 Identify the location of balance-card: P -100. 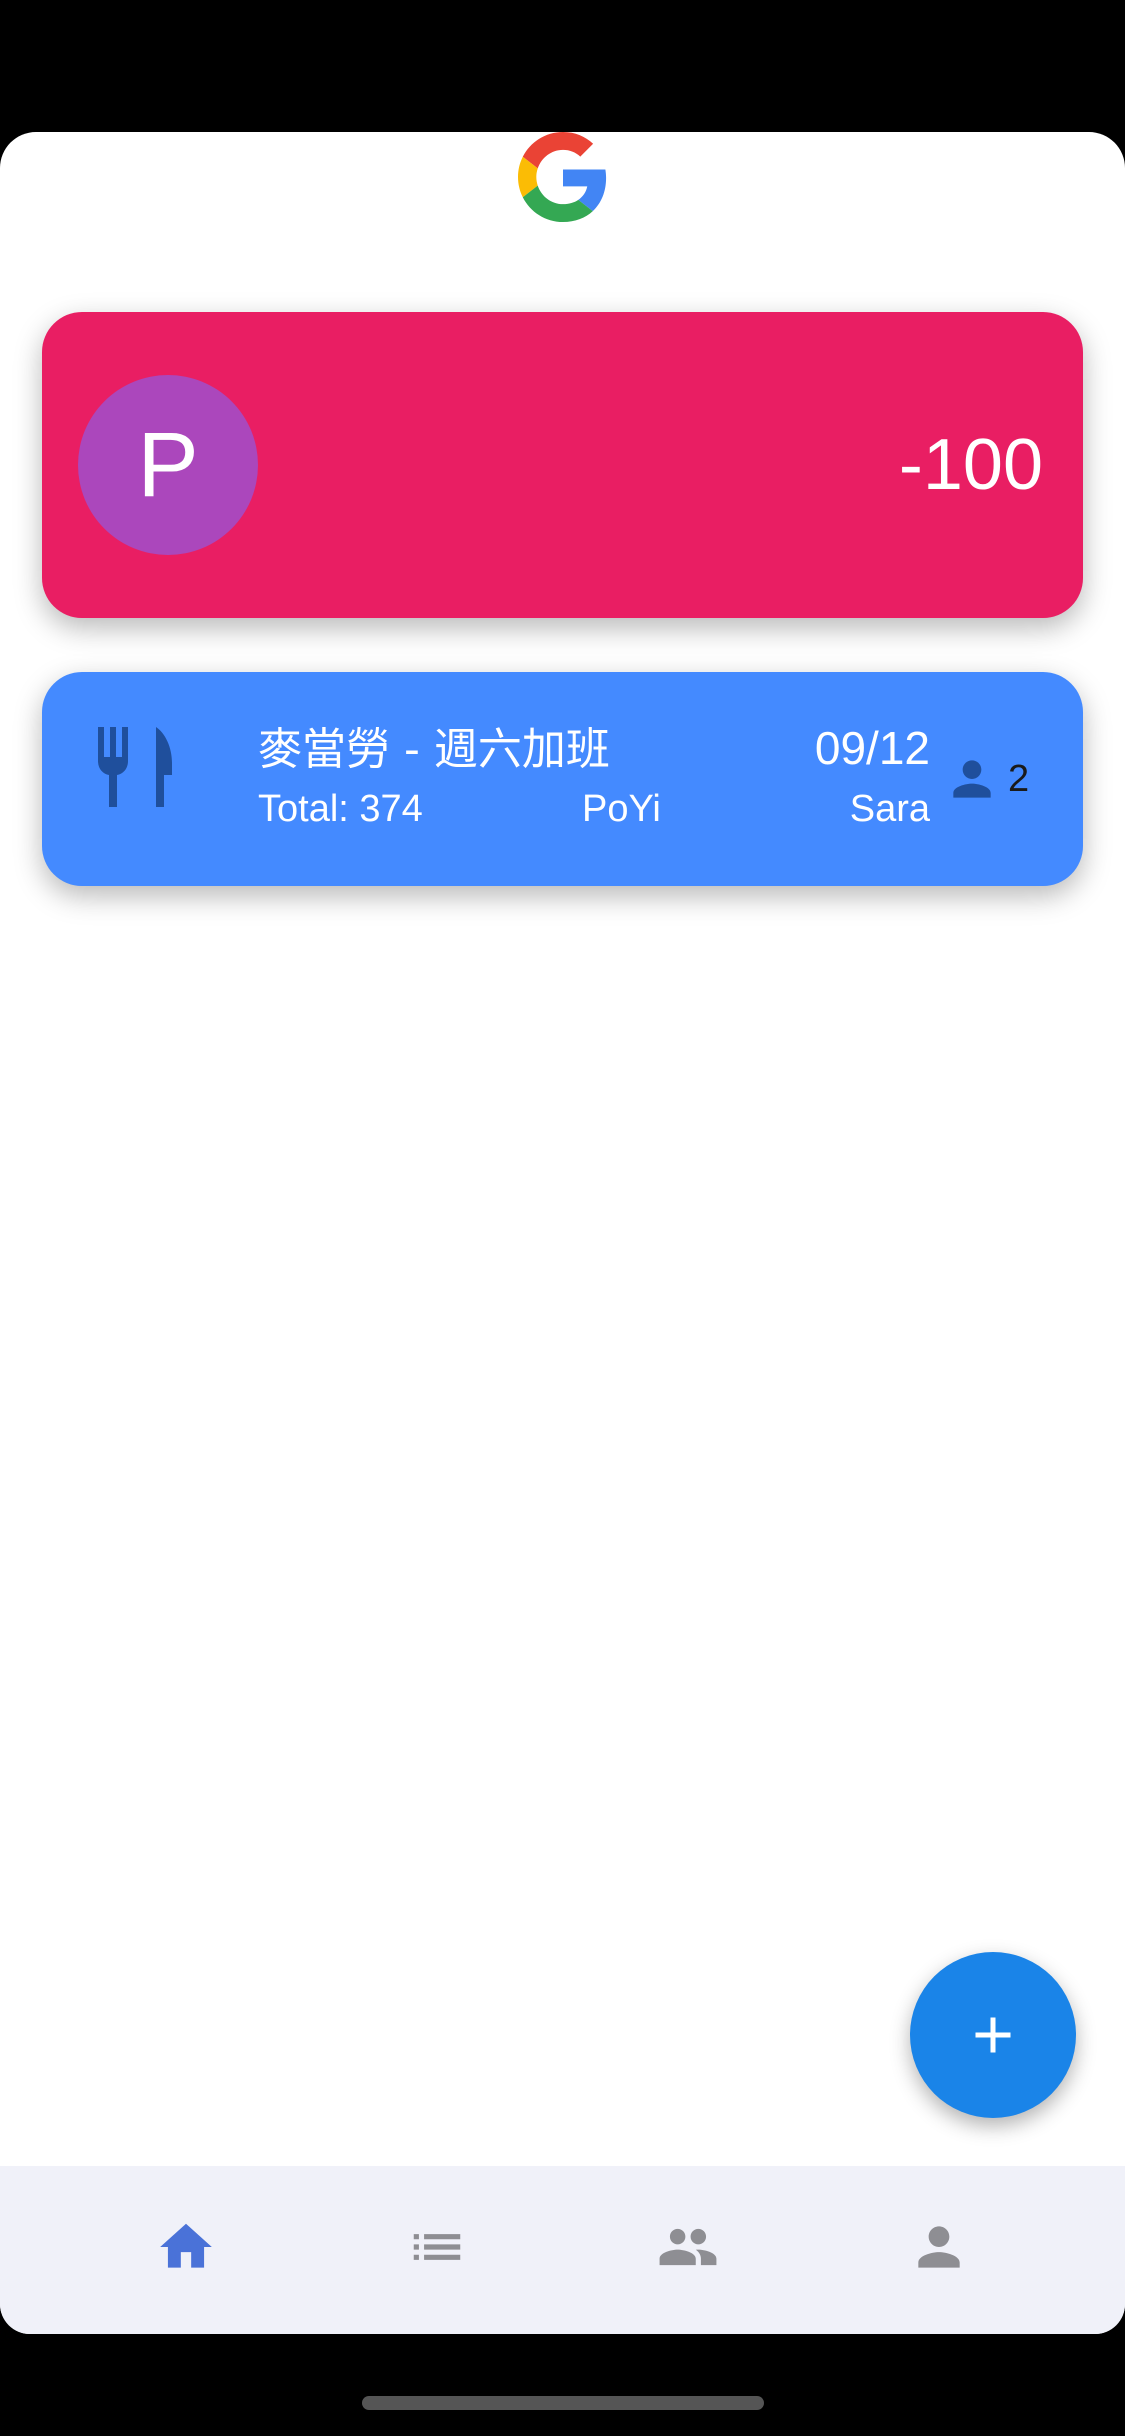
(562, 465).